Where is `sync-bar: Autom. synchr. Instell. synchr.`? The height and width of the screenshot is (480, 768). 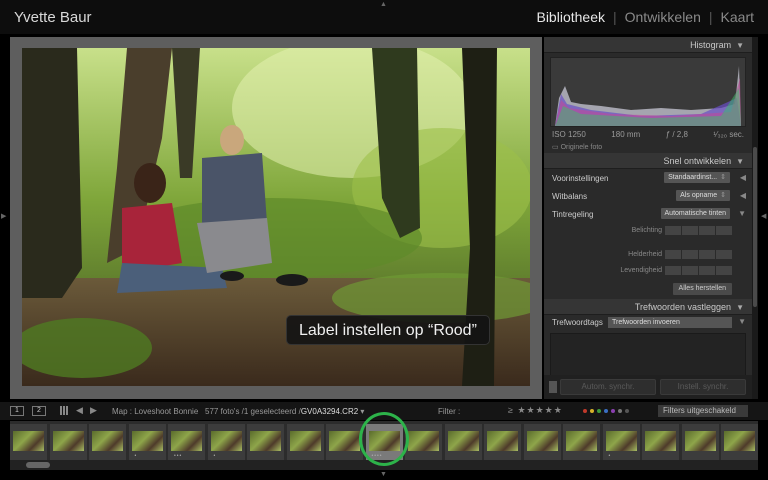 sync-bar: Autom. synchr. Instell. synchr. is located at coordinates (648, 387).